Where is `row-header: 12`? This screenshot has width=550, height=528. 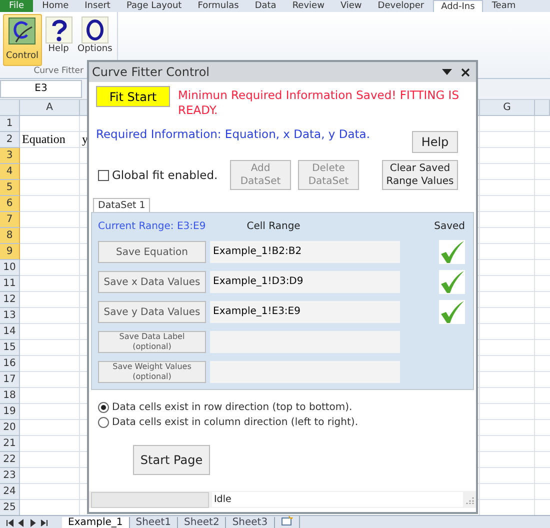 row-header: 12 is located at coordinates (10, 300).